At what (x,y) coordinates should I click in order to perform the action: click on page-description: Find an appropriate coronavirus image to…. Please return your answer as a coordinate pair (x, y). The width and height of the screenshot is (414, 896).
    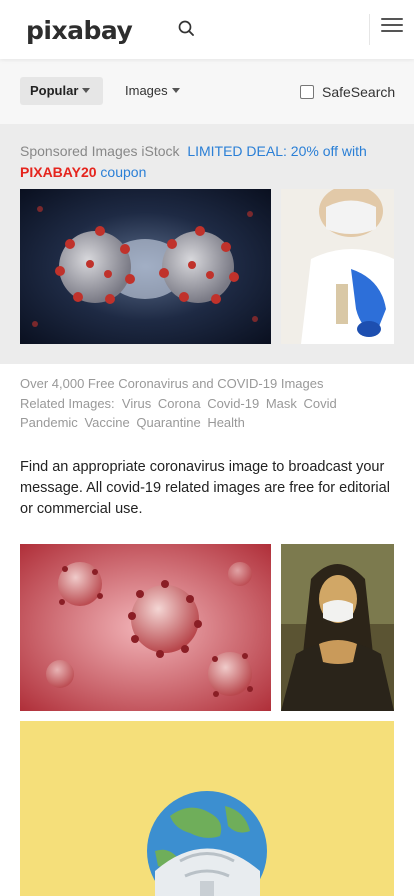
    Looking at the image, I should click on (205, 488).